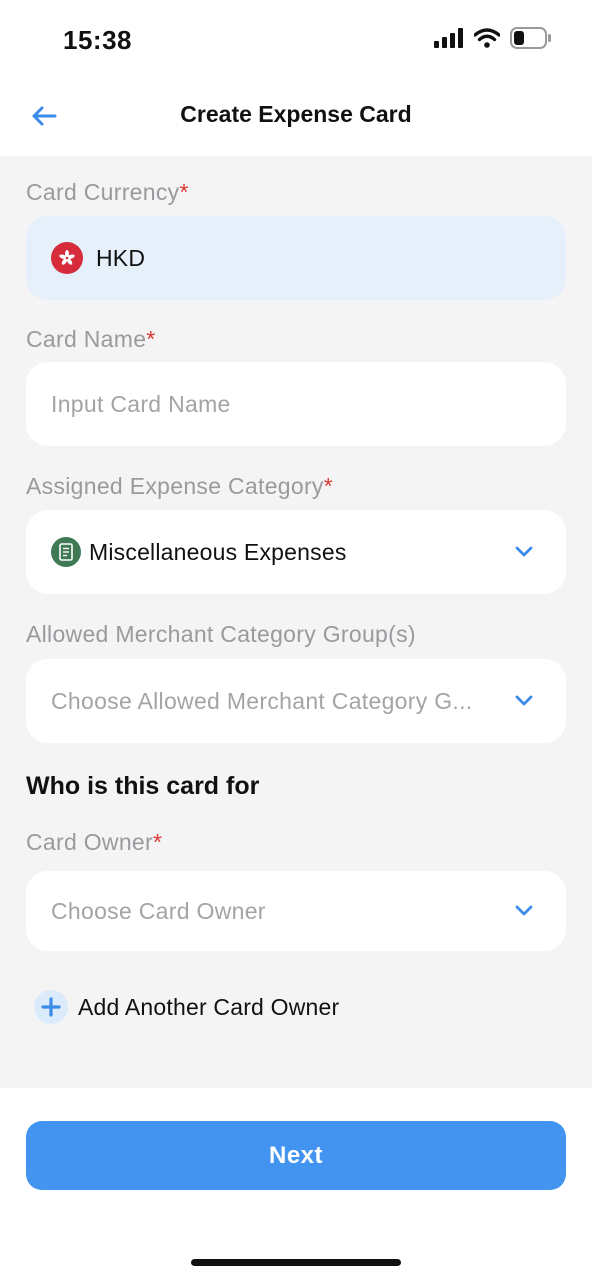  Describe the element at coordinates (487, 40) in the screenshot. I see `wifi-icon` at that location.